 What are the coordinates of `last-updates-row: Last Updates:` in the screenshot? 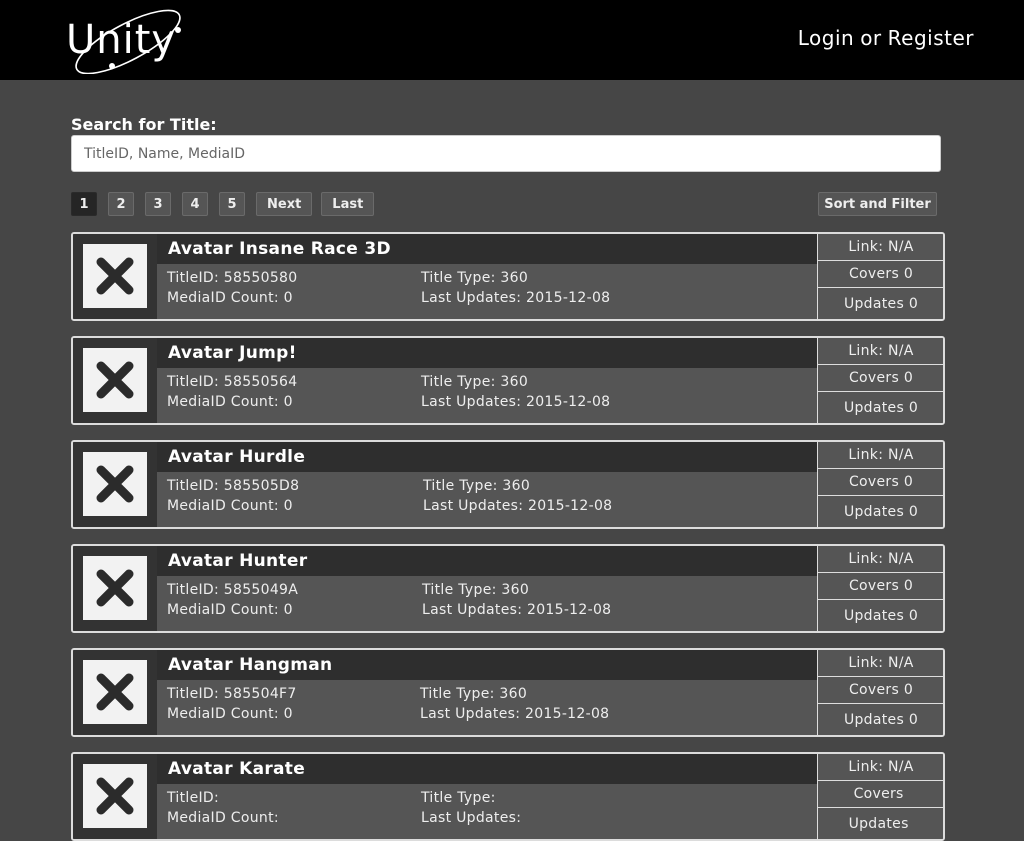 It's located at (471, 818).